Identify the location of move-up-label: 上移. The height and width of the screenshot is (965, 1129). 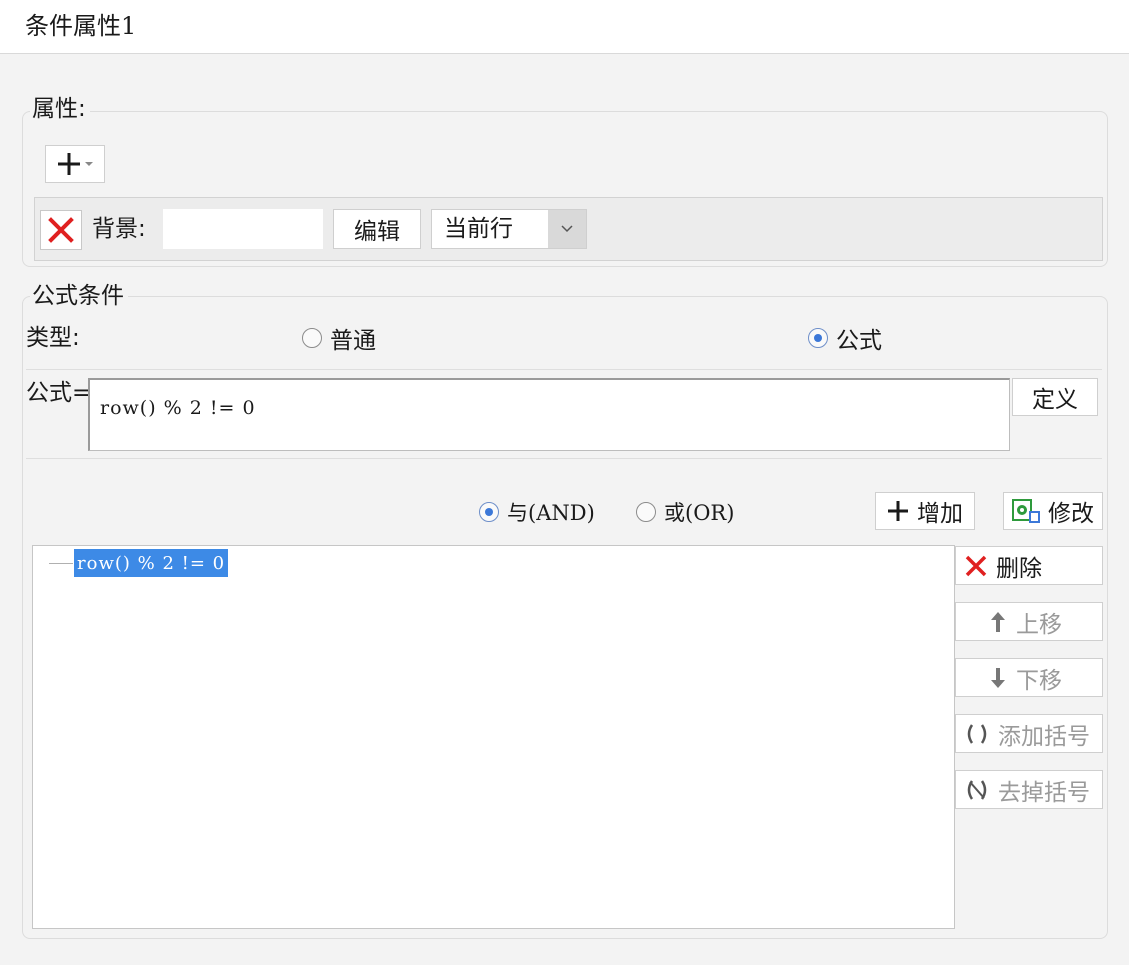
(1039, 624).